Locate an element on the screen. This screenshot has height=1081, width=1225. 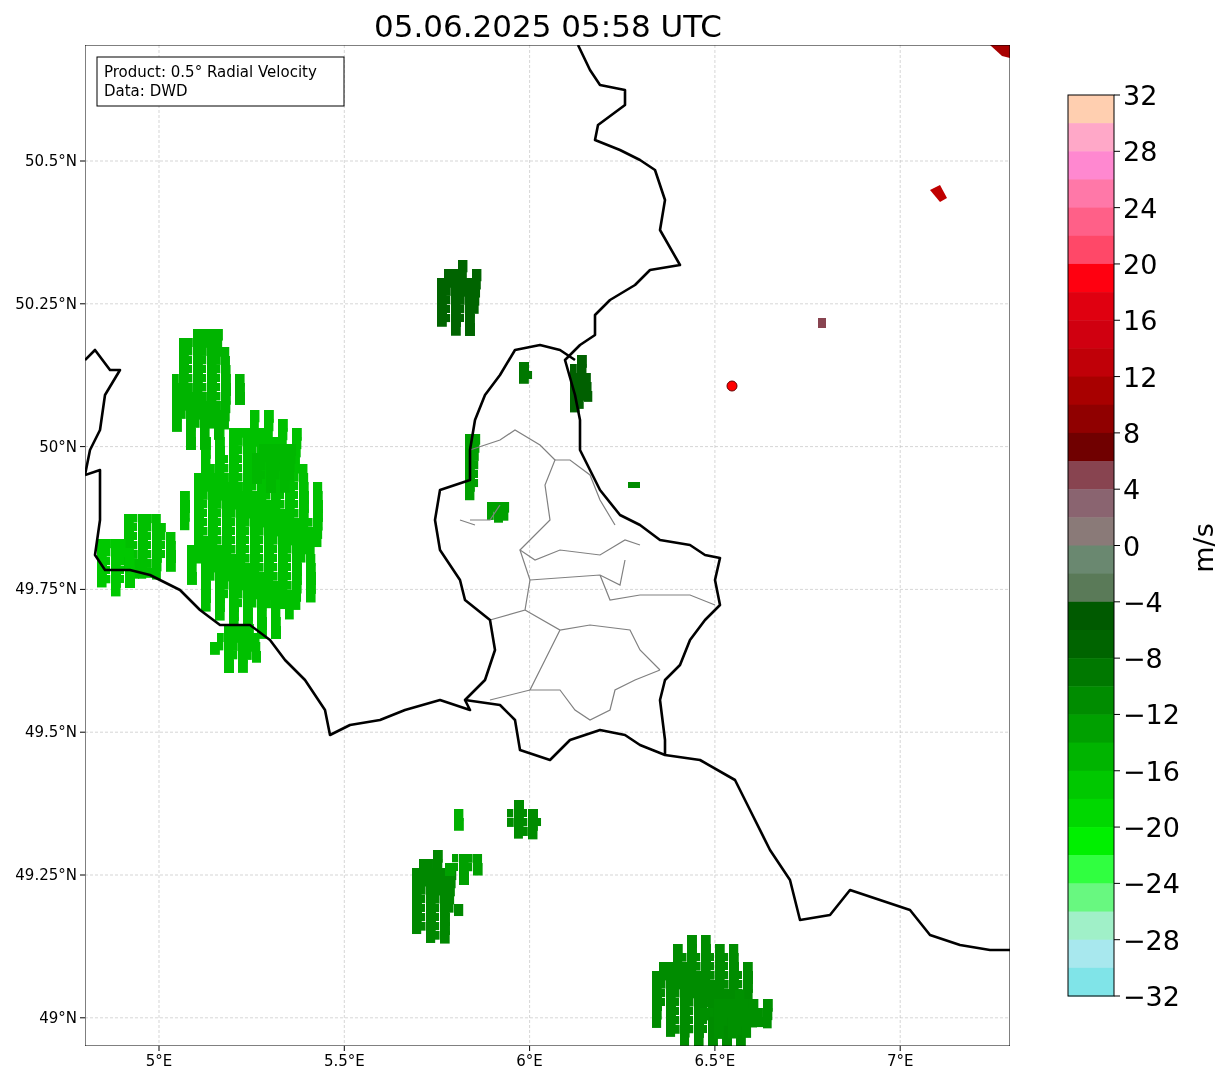
colorbar-tick-label: 28 is located at coordinates (1140, 152).